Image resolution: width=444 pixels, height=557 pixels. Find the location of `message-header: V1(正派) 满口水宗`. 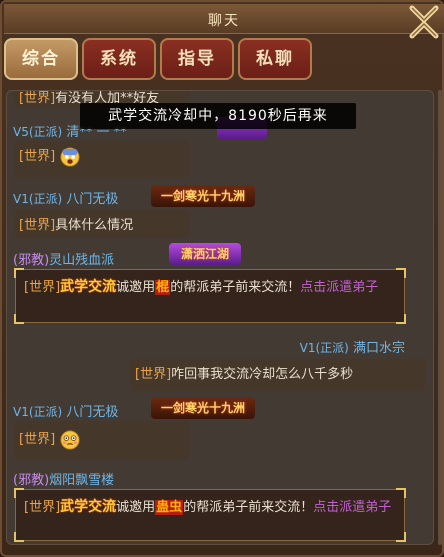

message-header: V1(正派) 满口水宗 is located at coordinates (352, 346).